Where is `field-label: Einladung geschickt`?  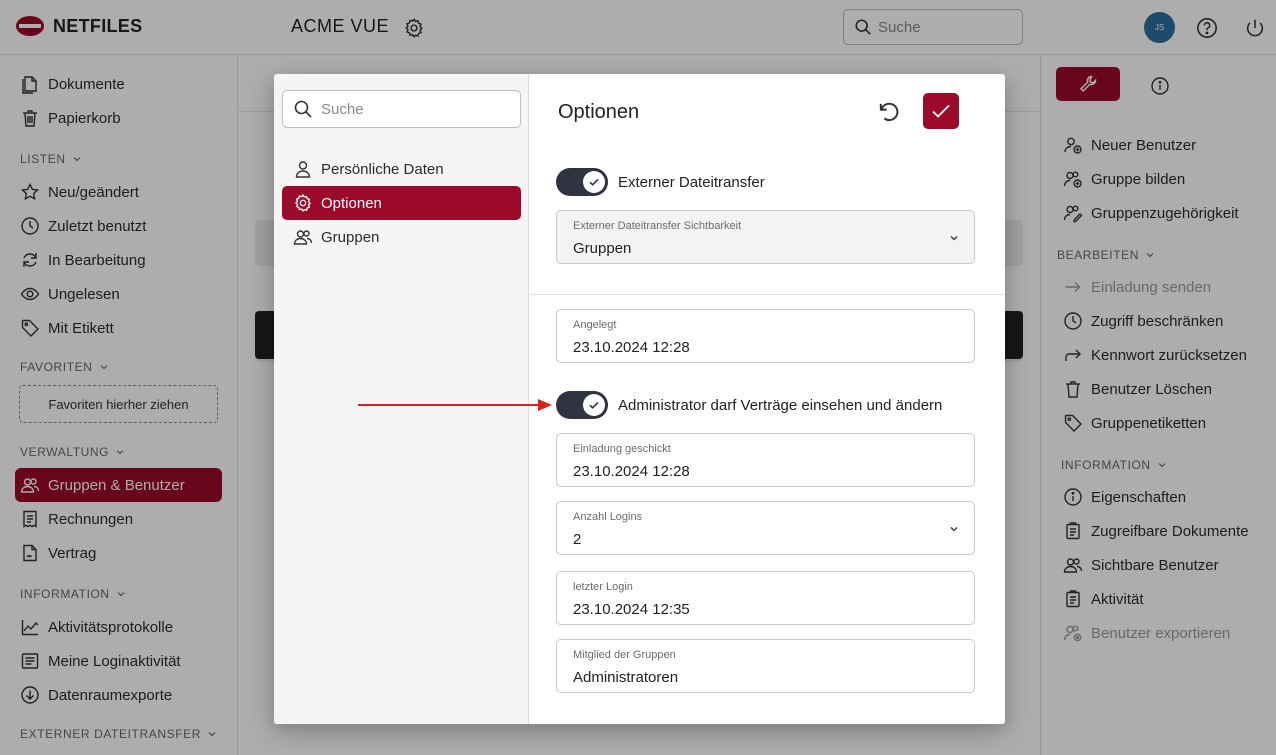
field-label: Einladung geschickt is located at coordinates (622, 449).